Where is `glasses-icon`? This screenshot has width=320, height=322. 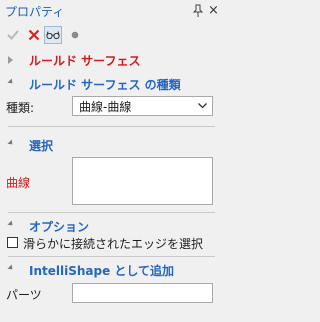
glasses-icon is located at coordinates (53, 35).